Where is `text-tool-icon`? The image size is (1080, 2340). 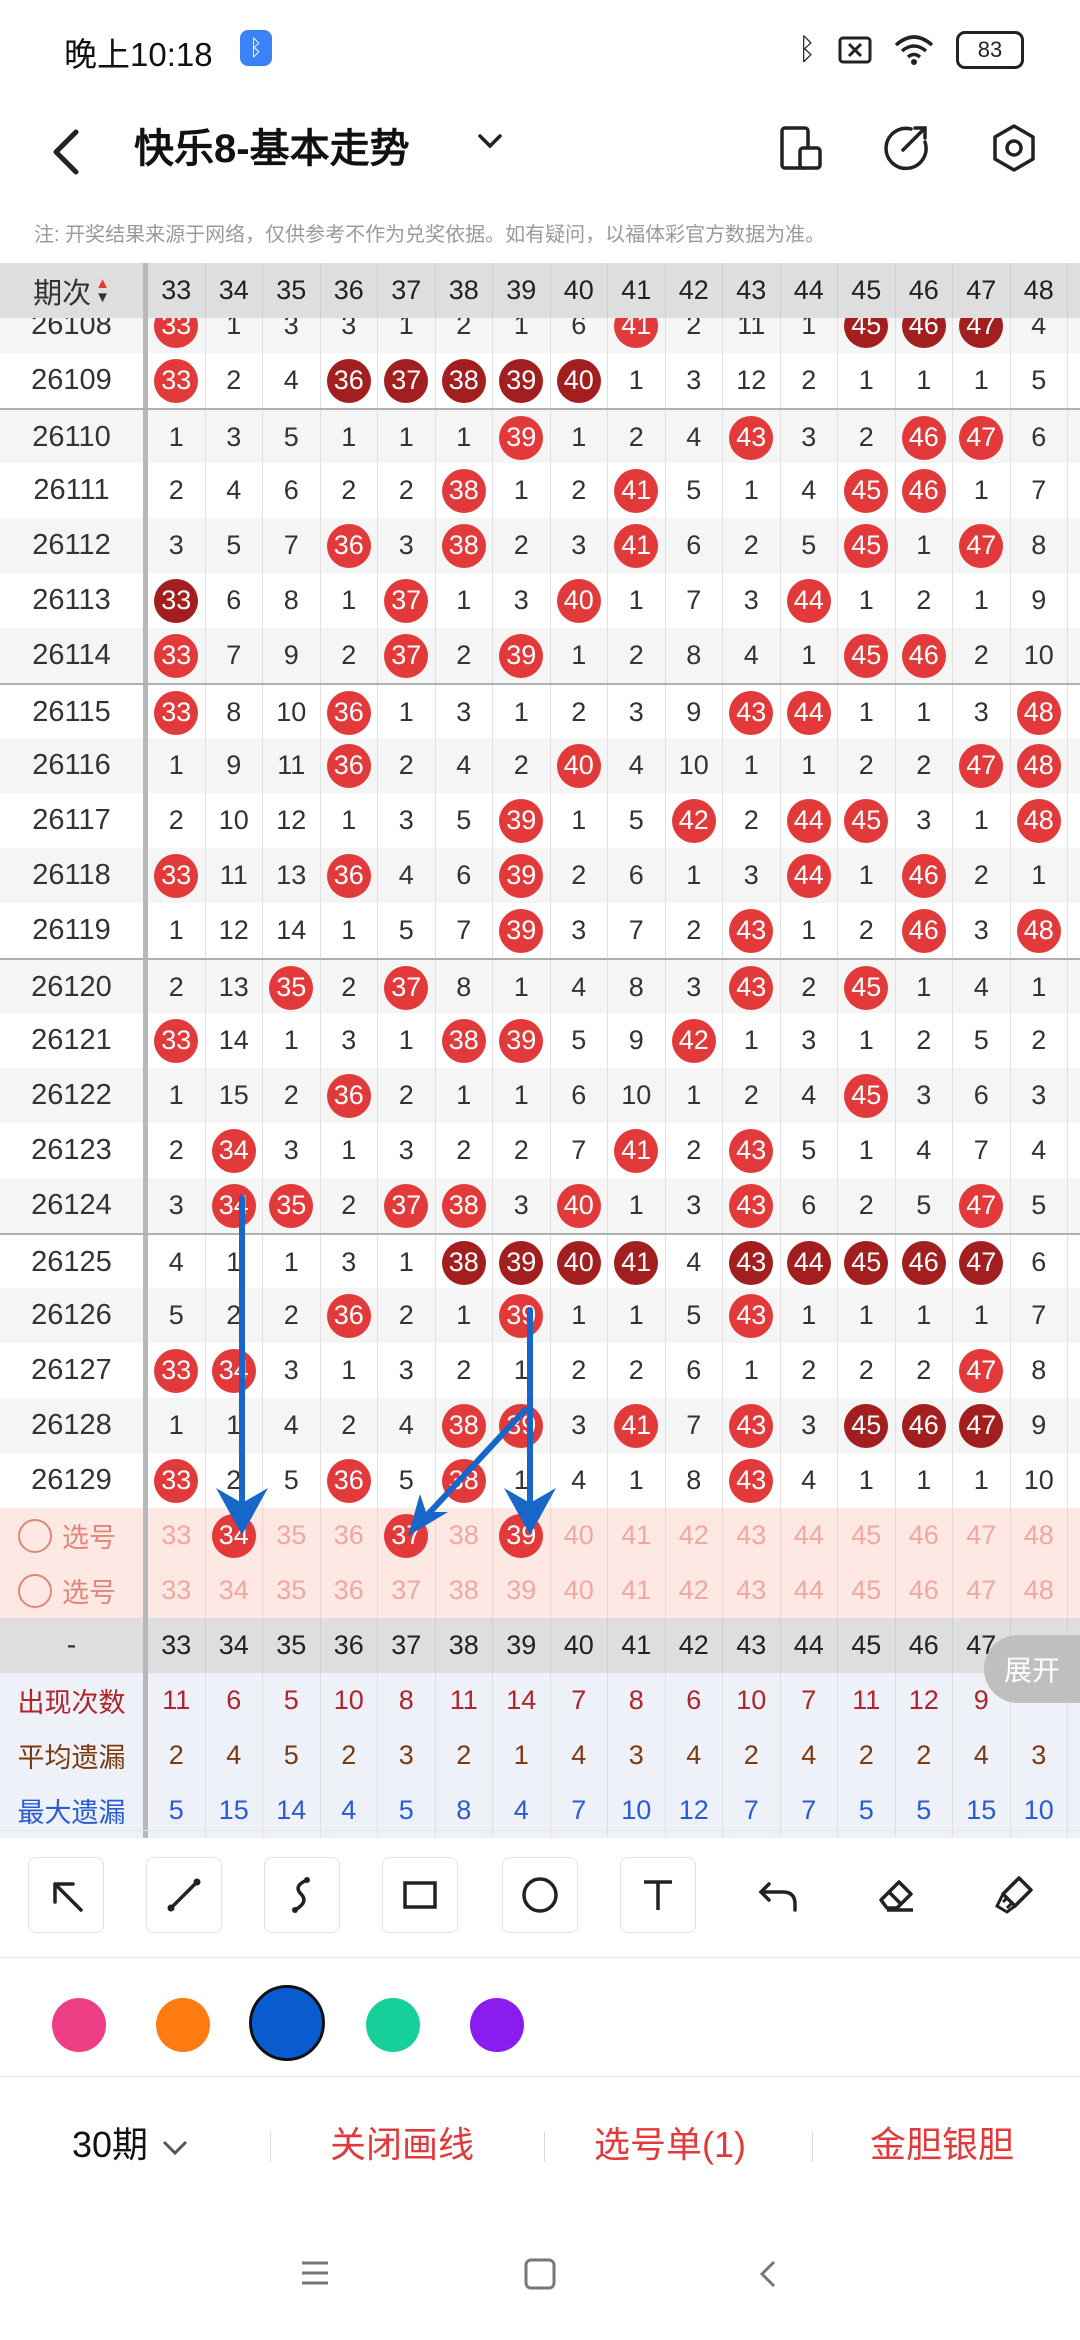 text-tool-icon is located at coordinates (658, 1895).